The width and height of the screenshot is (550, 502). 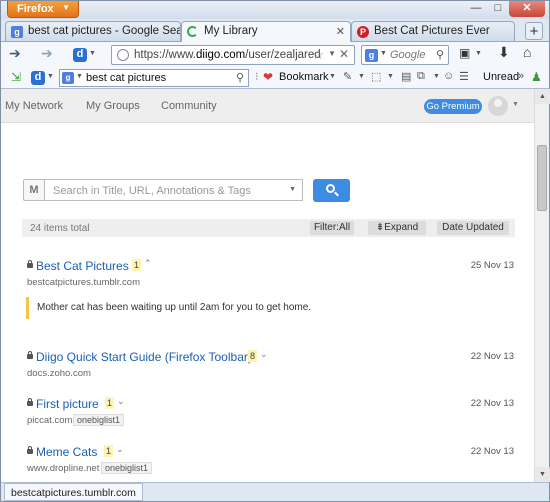 What do you see at coordinates (15, 53) in the screenshot?
I see `back-arrow-icon: ➔` at bounding box center [15, 53].